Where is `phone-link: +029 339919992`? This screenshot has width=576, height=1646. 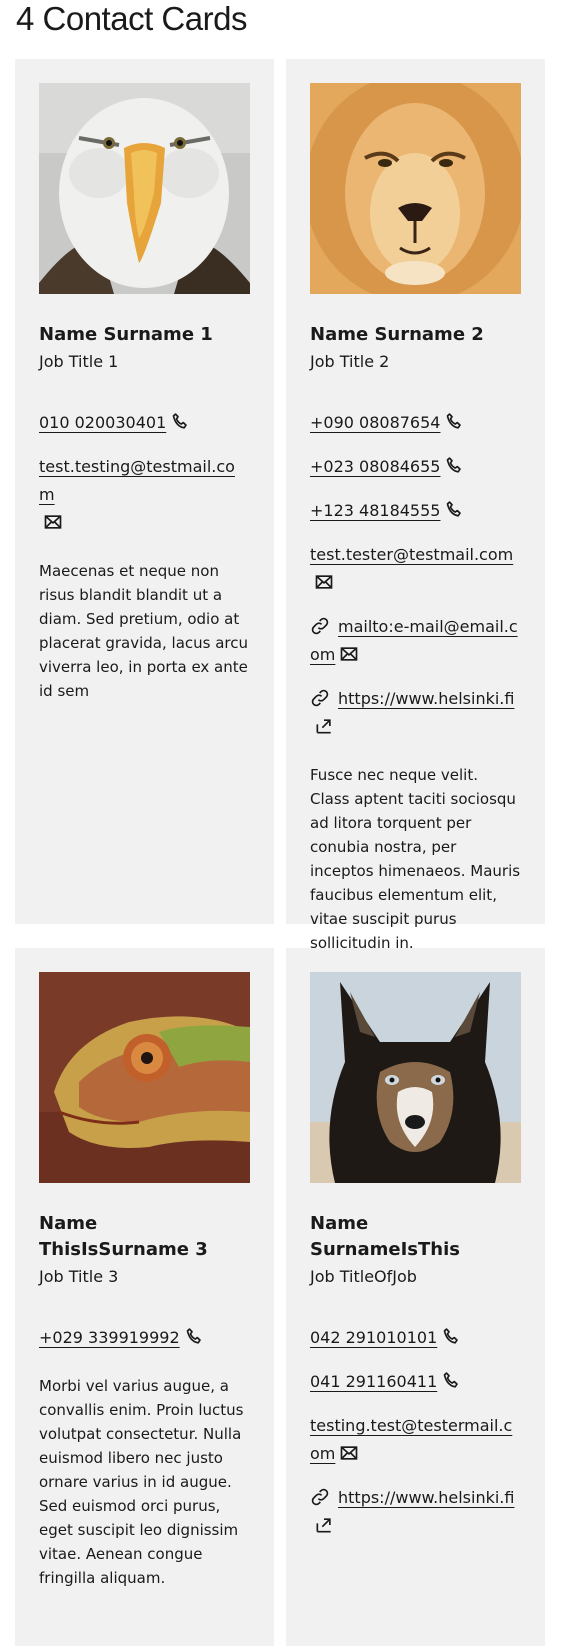 phone-link: +029 339919992 is located at coordinates (109, 1337).